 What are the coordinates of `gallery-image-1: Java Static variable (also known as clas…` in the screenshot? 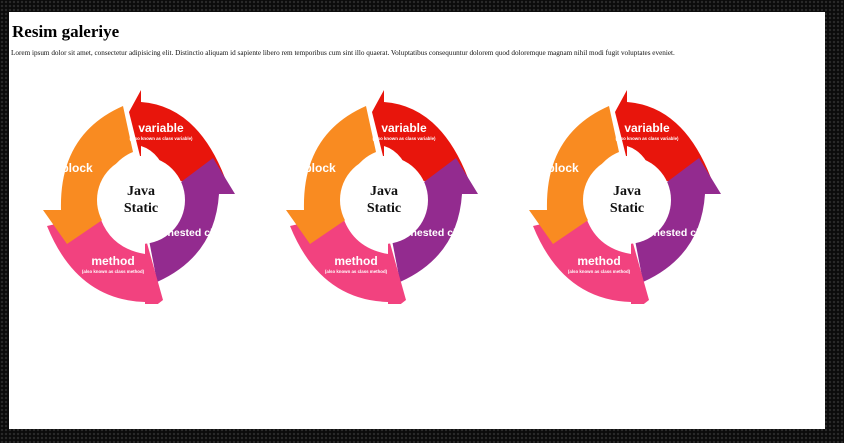 It's located at (142, 195).